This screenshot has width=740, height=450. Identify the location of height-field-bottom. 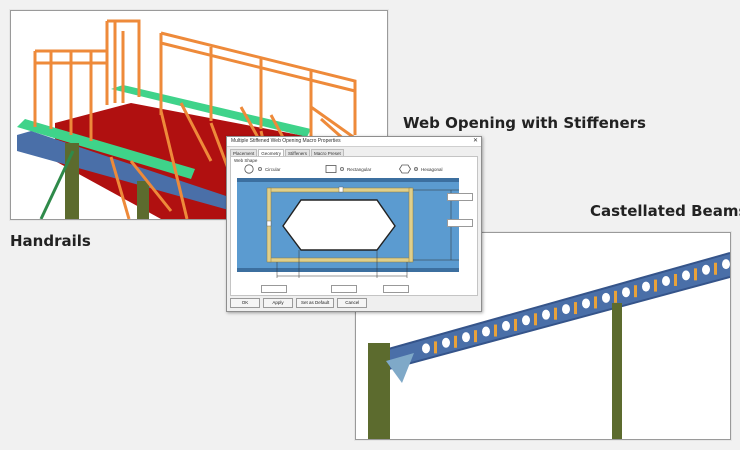
(460, 223).